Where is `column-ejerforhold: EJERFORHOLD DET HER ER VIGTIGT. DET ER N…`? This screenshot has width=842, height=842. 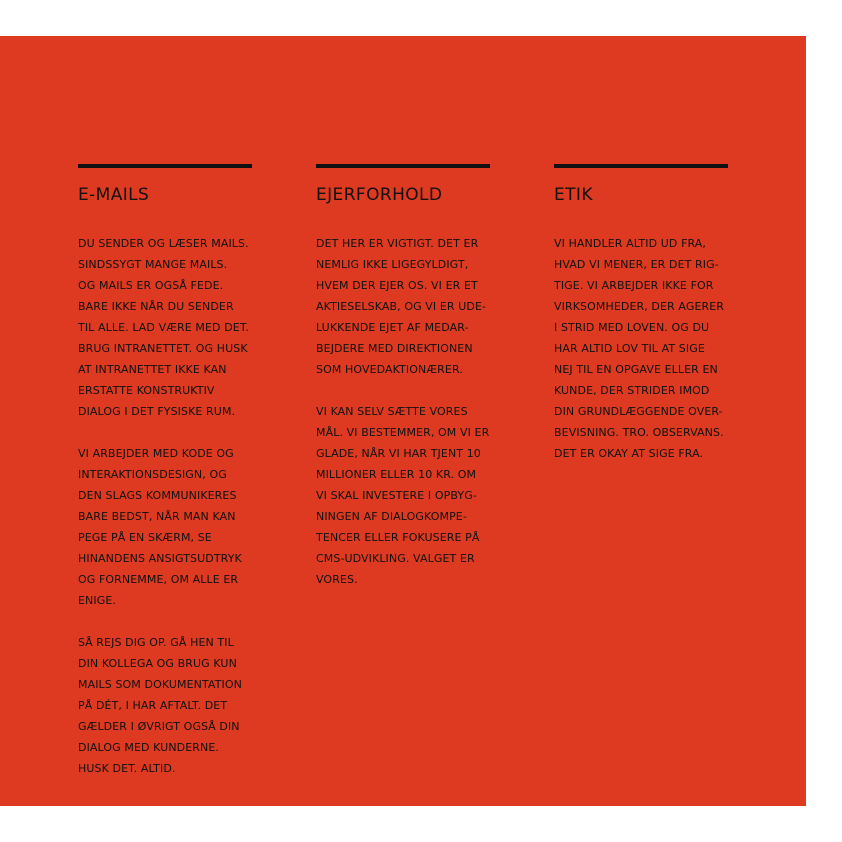 column-ejerforhold: EJERFORHOLD DET HER ER VIGTIGT. DET ER N… is located at coordinates (406, 377).